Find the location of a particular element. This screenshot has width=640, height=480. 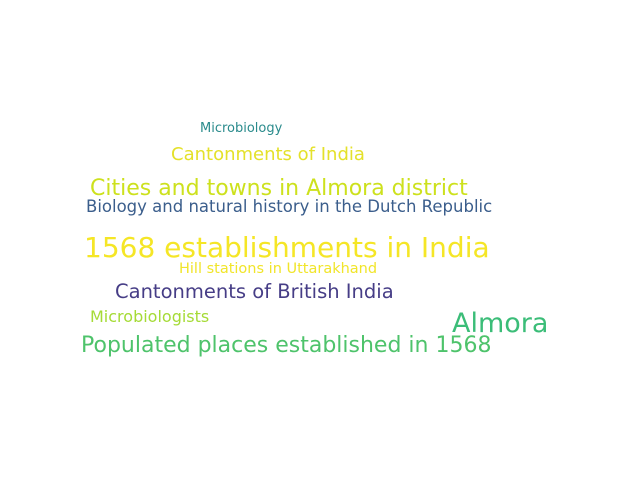

word-populated-places-established-in-1568: Populated places established in 1568 is located at coordinates (286, 345).